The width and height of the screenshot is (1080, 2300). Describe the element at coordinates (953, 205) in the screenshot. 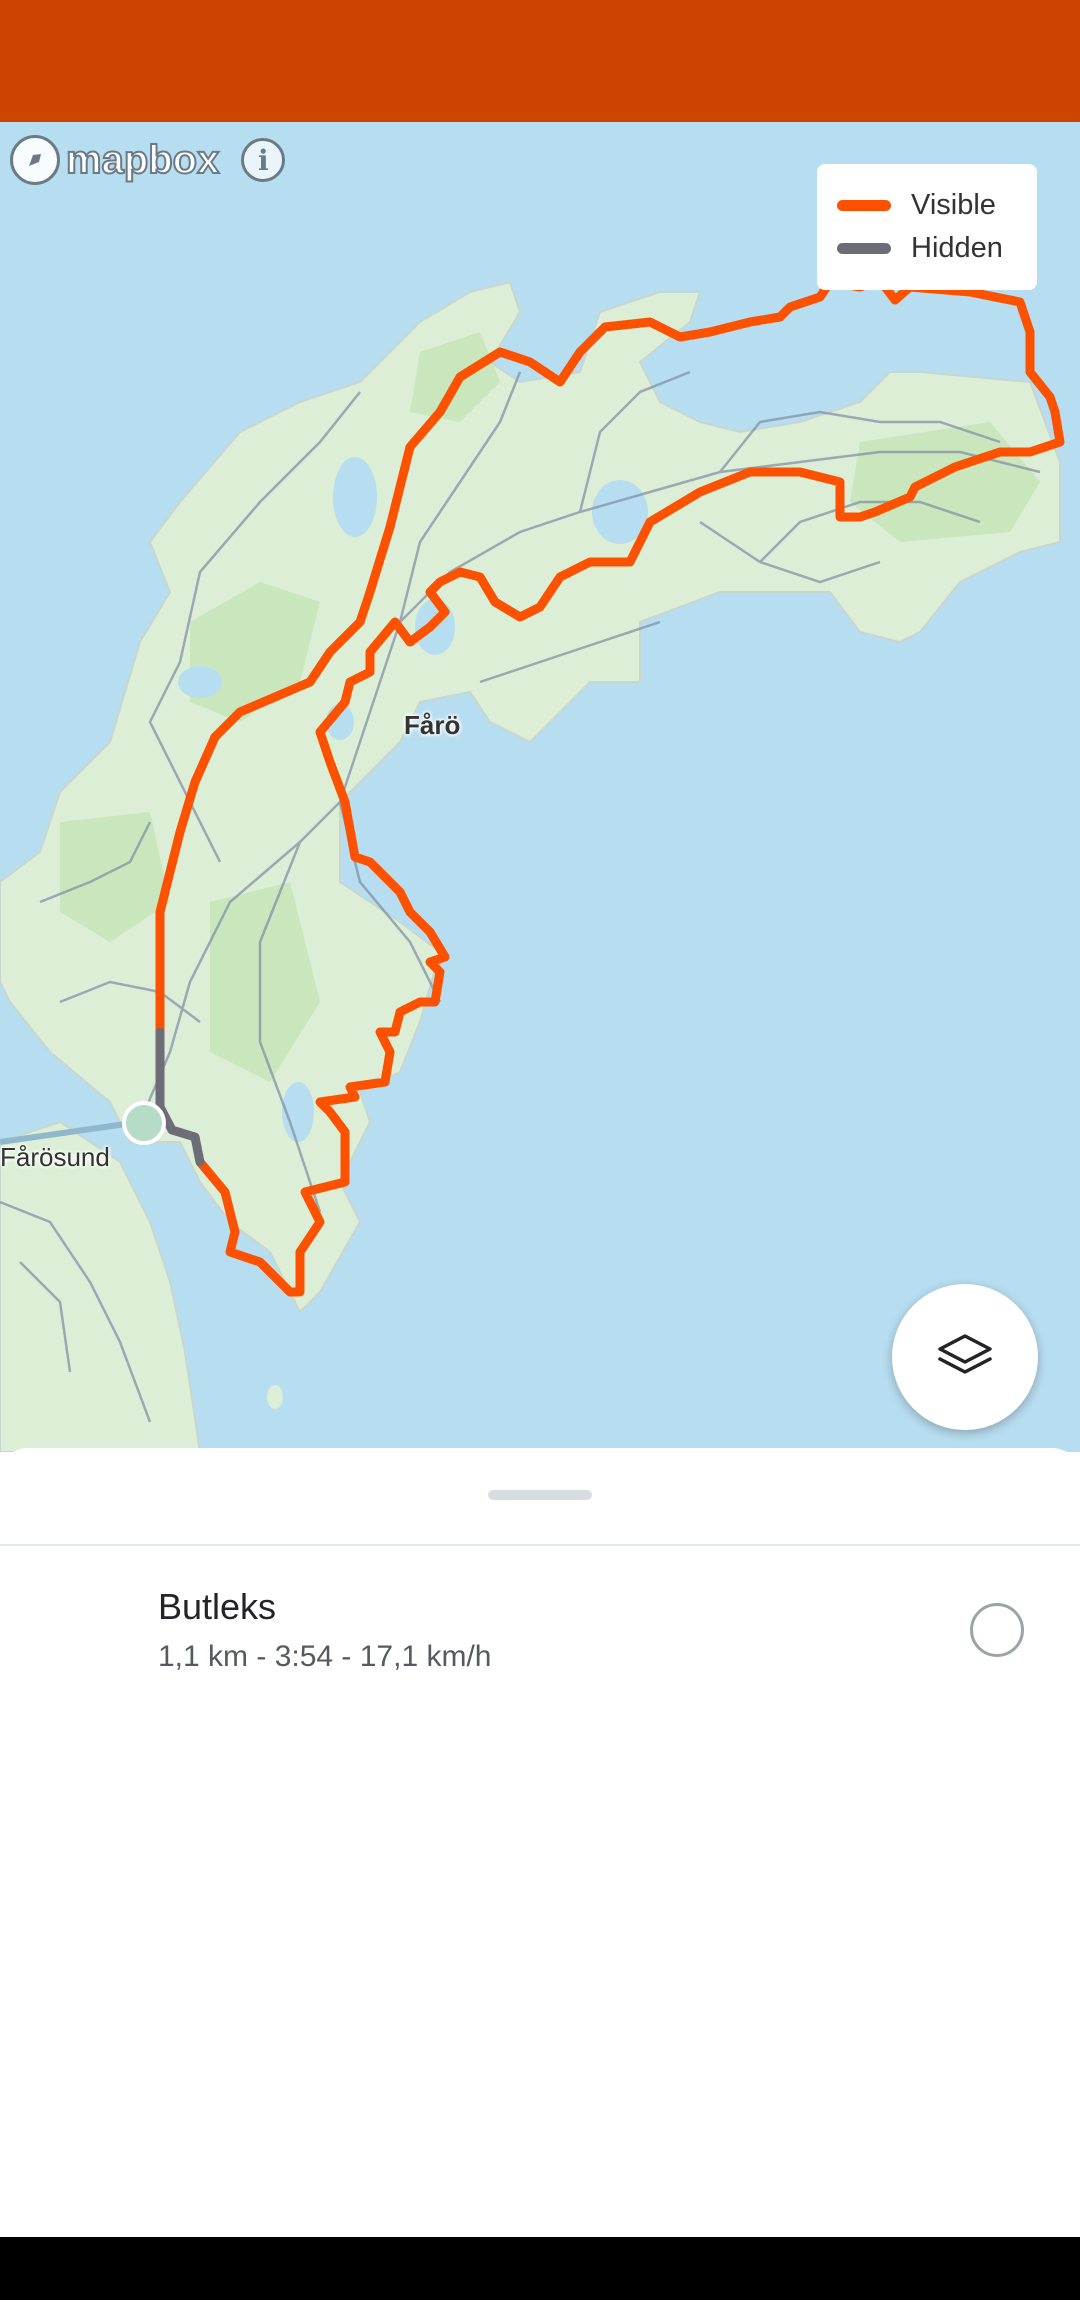

I see `legend-label-visible: Visible` at that location.